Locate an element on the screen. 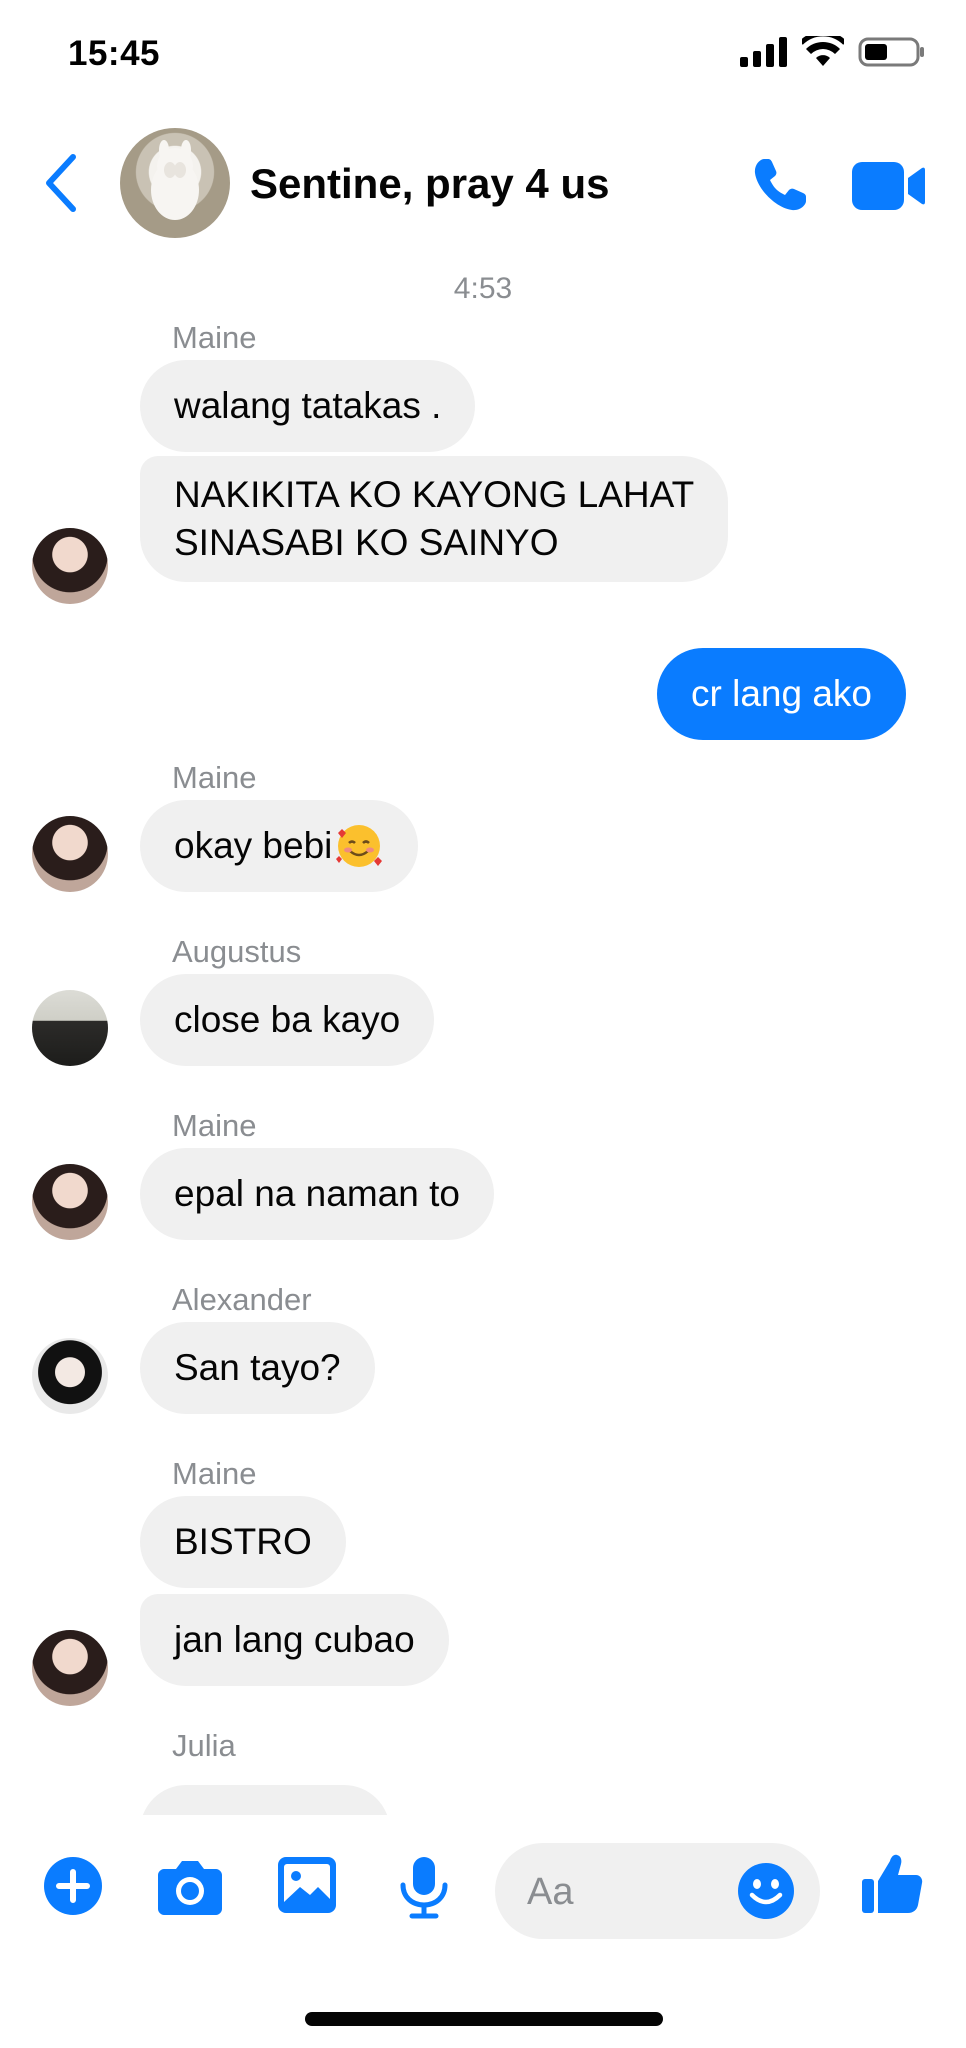 Image resolution: width=966 pixels, height=2048 pixels. status-bar: 15:45 is located at coordinates (483, 55).